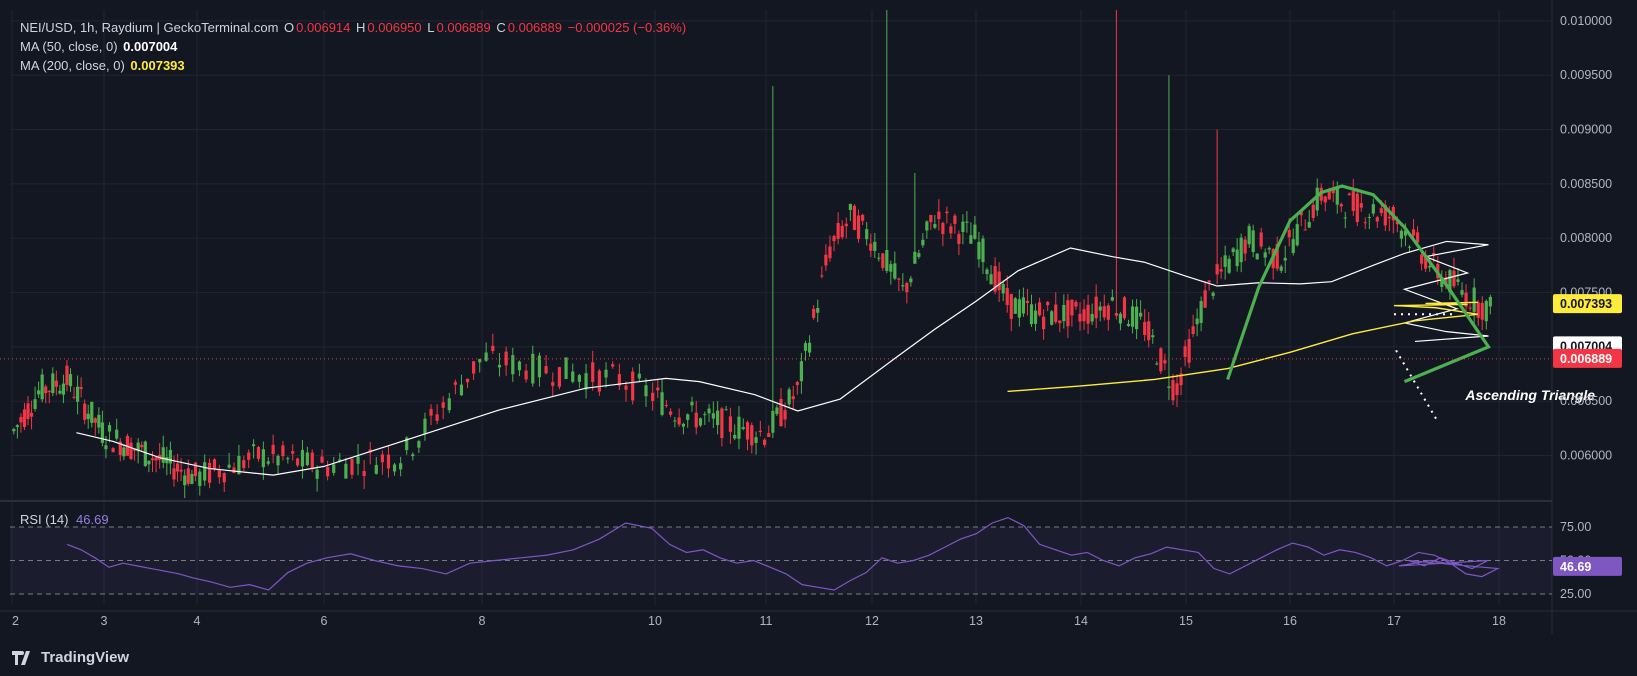 The image size is (1637, 676). What do you see at coordinates (99, 46) in the screenshot?
I see `ma50-legend: MA (50, close, 0) 0.007004` at bounding box center [99, 46].